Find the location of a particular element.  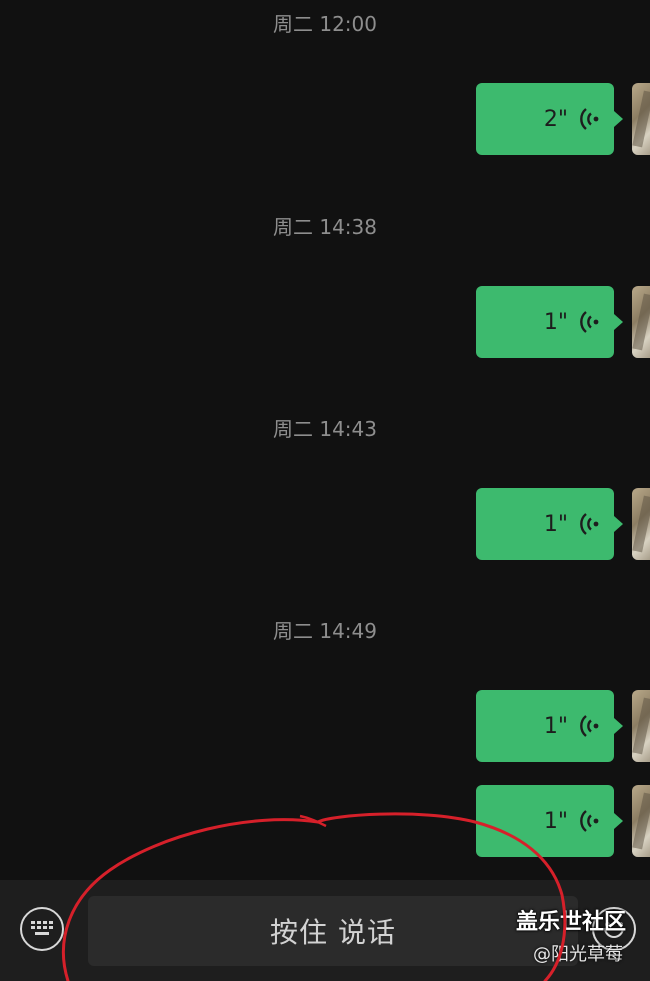

keyboard-icon is located at coordinates (42, 928).